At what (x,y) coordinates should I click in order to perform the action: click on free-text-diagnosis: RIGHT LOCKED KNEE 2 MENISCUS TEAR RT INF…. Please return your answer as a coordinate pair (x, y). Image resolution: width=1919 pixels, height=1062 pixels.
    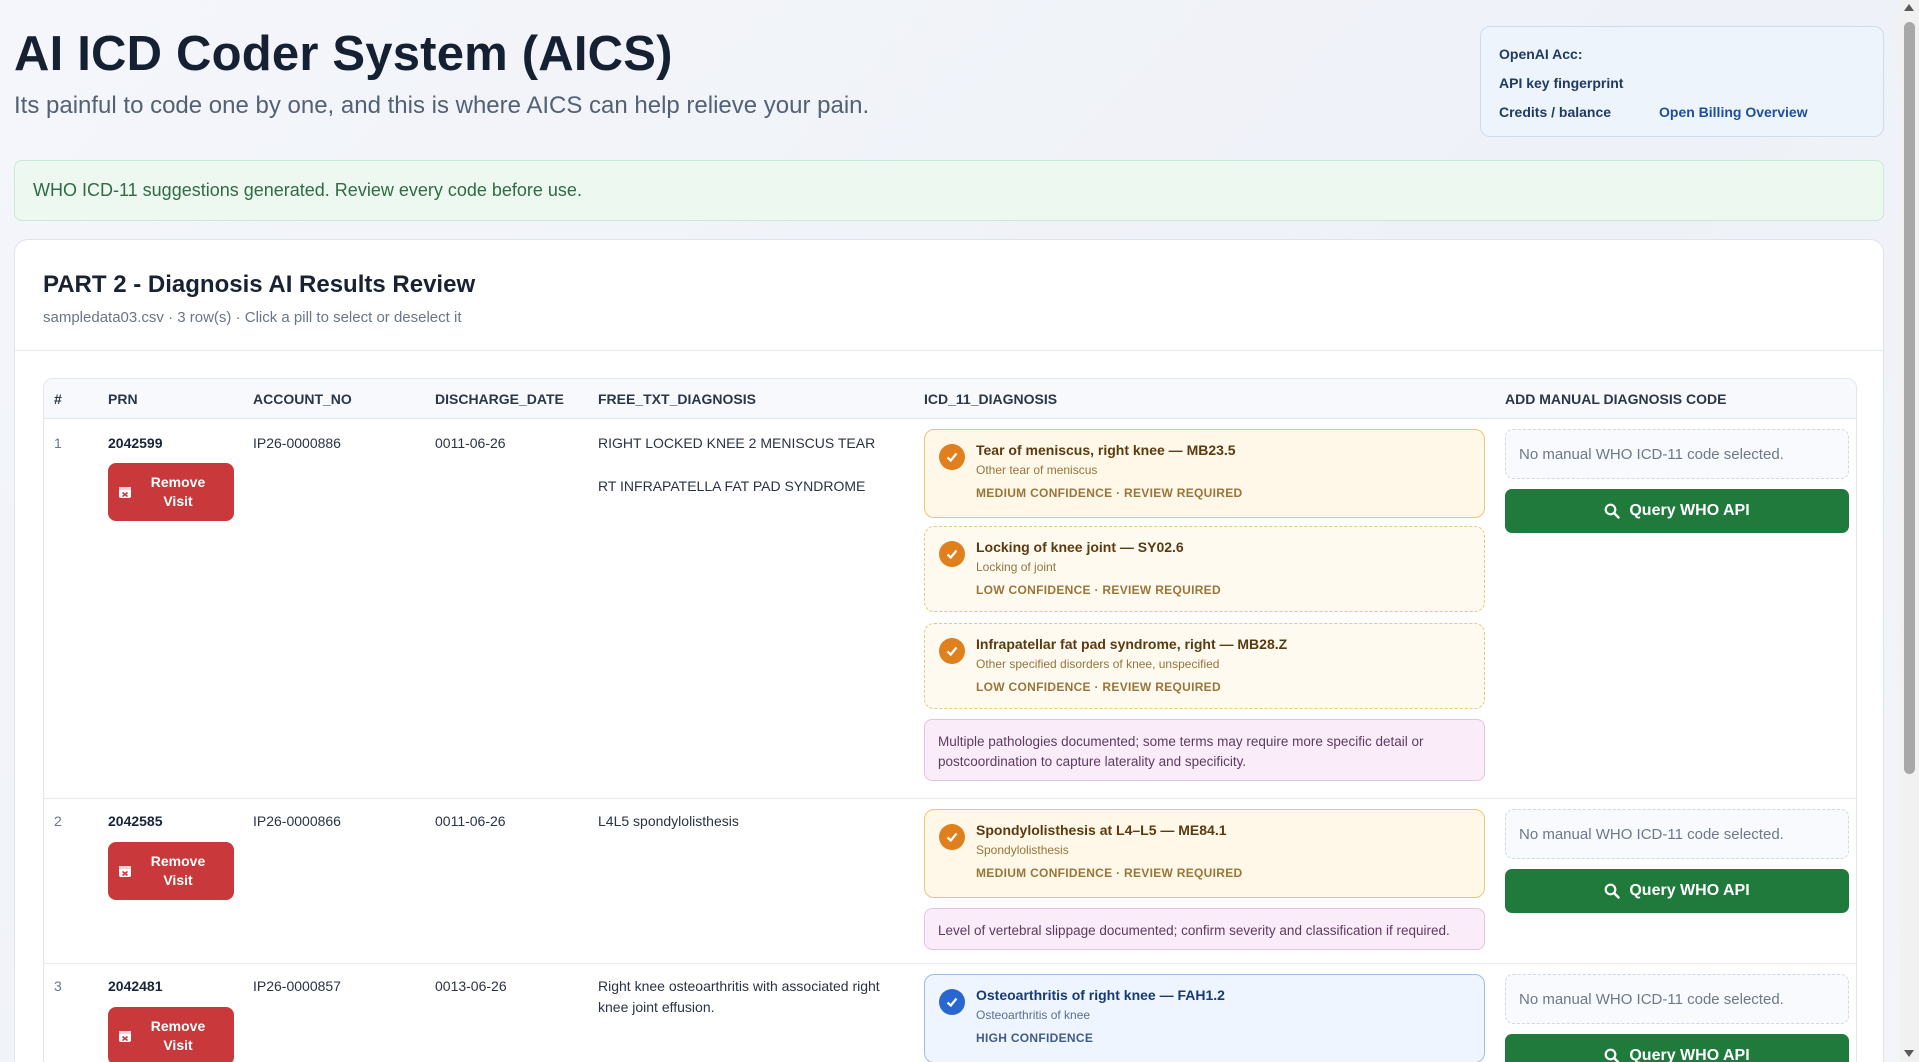
    Looking at the image, I should click on (753, 465).